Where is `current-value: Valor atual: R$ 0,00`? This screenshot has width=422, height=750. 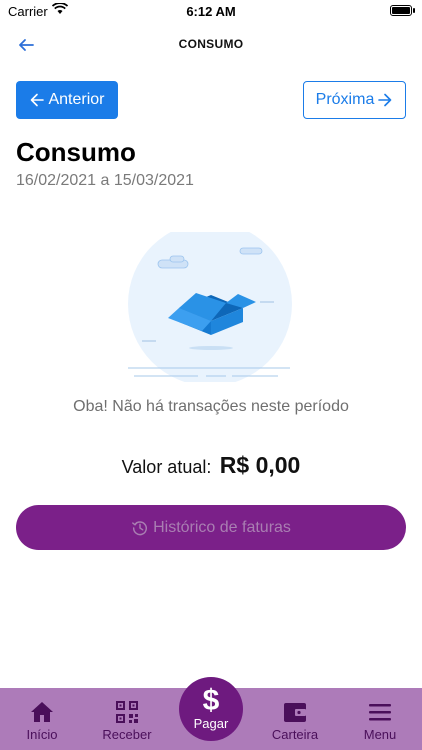
current-value: Valor atual: R$ 0,00 is located at coordinates (211, 465).